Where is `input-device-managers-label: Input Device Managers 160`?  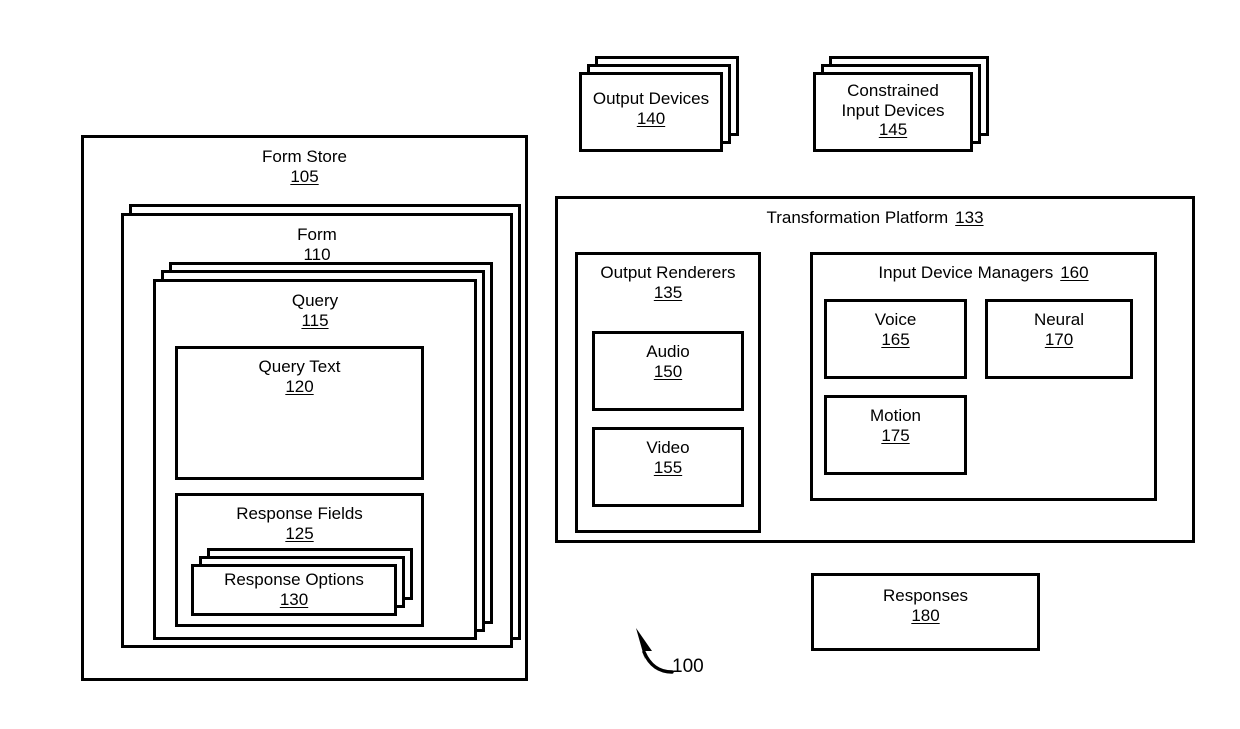
input-device-managers-label: Input Device Managers 160 is located at coordinates (983, 272).